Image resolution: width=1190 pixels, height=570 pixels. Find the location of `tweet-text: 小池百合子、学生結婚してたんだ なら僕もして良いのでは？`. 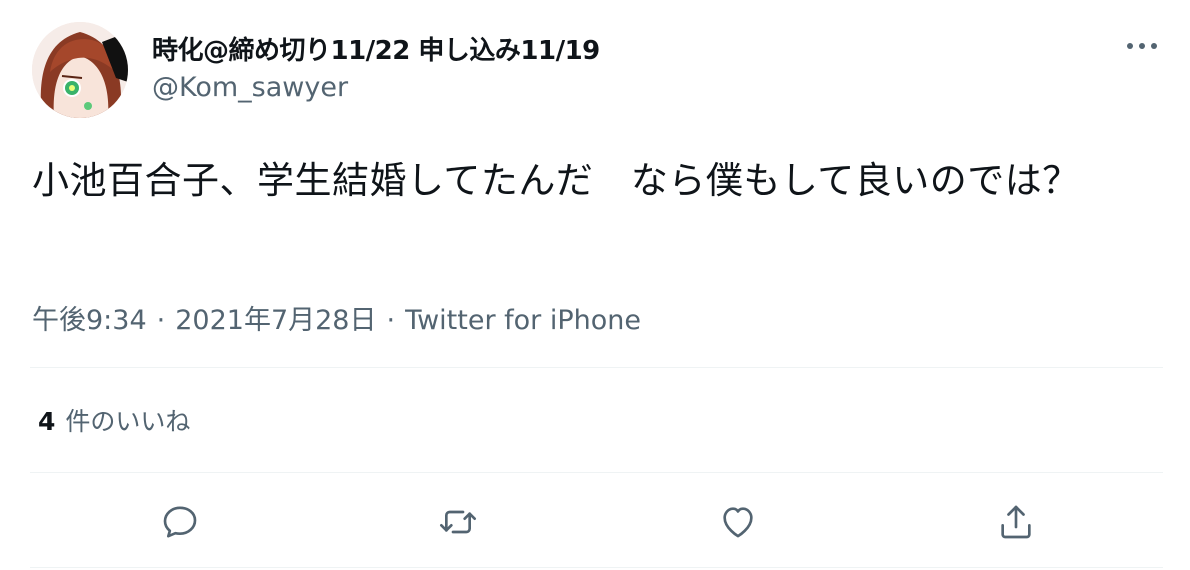

tweet-text: 小池百合子、学生結婚してたんだ なら僕もして良いのでは？ is located at coordinates (556, 180).